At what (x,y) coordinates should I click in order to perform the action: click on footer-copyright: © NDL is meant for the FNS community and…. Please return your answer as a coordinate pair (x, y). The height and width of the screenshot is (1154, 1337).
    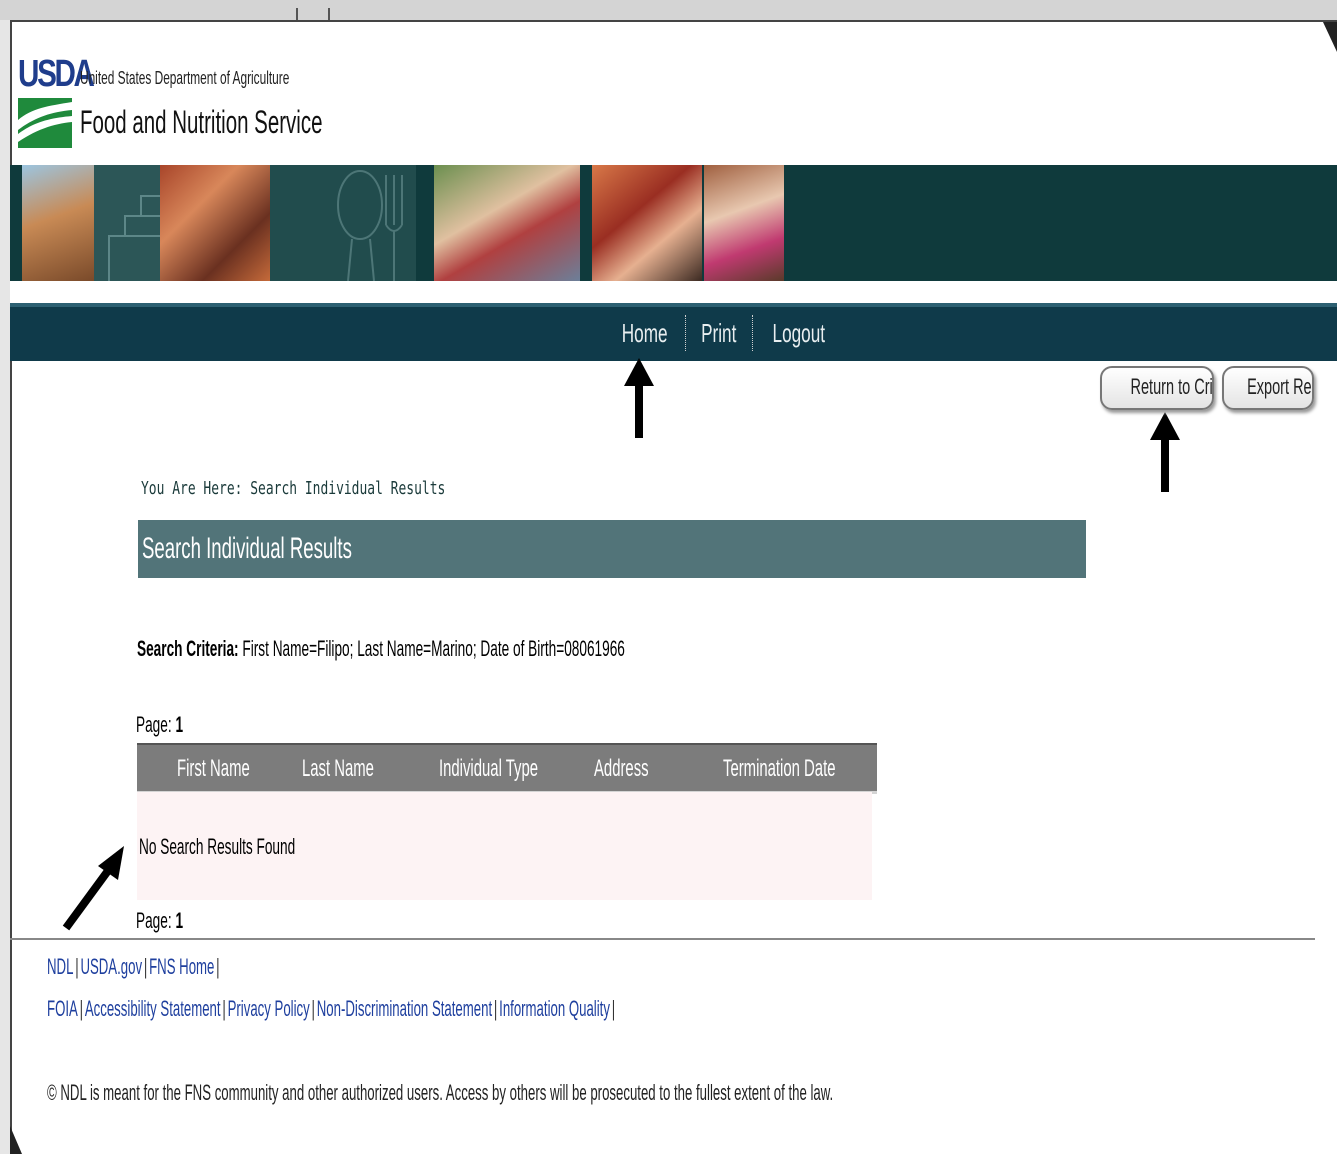
    Looking at the image, I should click on (440, 1092).